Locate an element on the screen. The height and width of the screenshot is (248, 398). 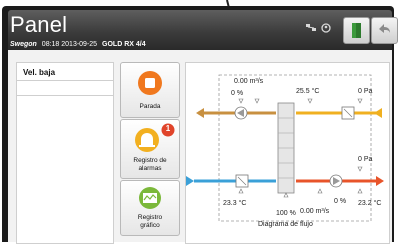
stop-button: Parada is located at coordinates (150, 90).